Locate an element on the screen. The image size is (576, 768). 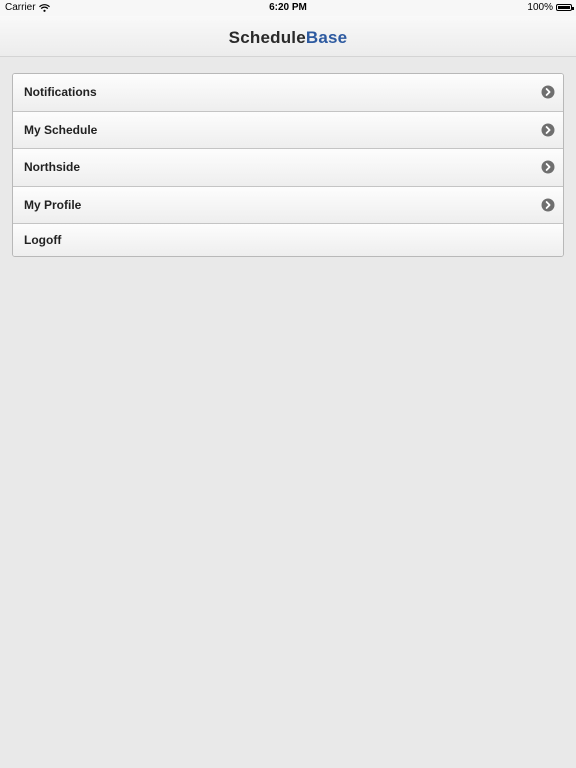
status-bar: Carrier 6:20 PM 100% is located at coordinates (288, 8).